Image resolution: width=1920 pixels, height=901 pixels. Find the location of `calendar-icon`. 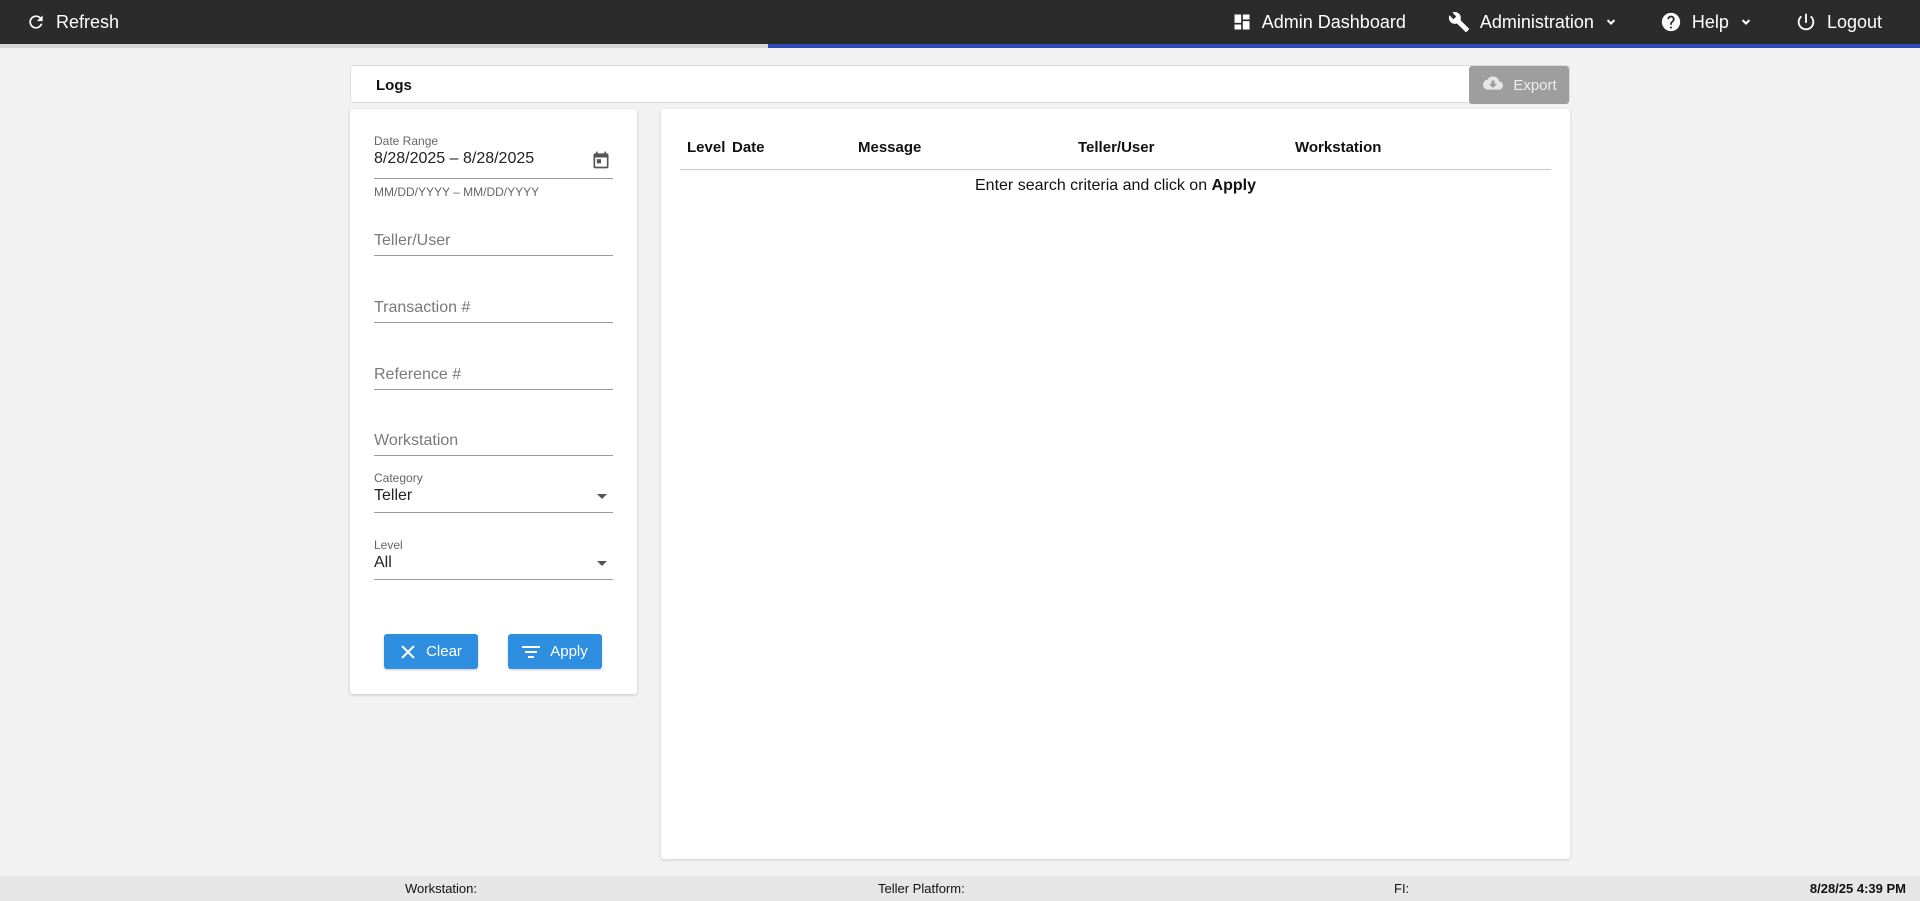

calendar-icon is located at coordinates (601, 160).